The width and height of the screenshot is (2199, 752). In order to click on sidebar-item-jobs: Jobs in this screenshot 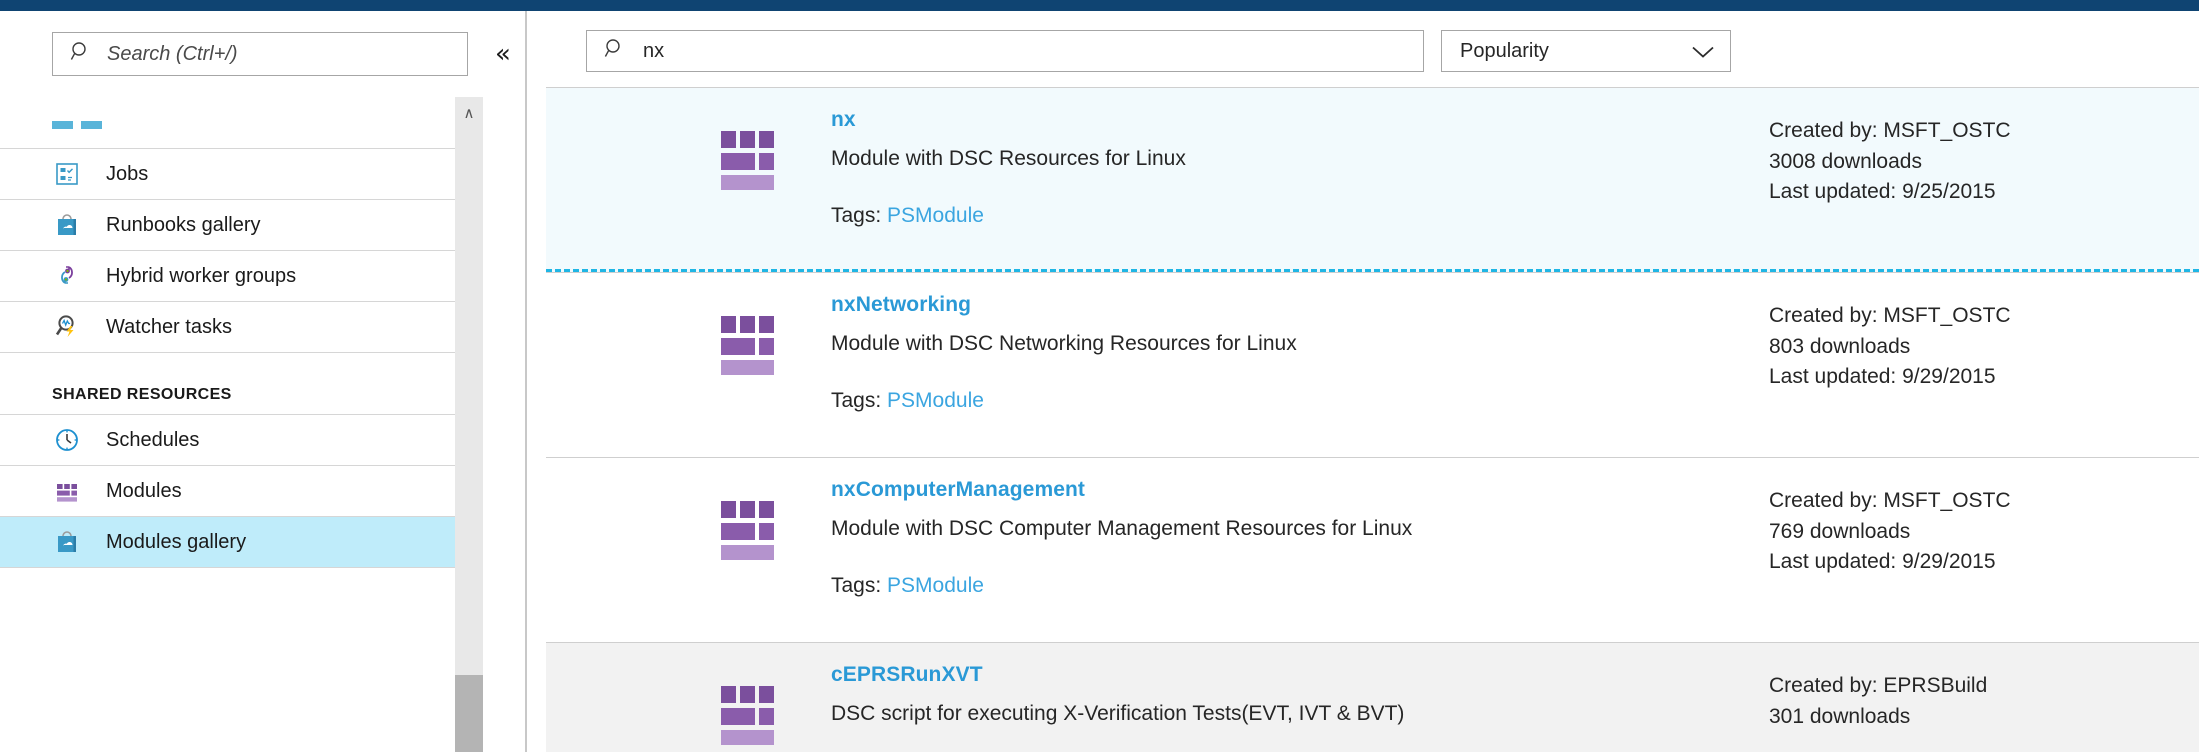, I will do `click(227, 173)`.